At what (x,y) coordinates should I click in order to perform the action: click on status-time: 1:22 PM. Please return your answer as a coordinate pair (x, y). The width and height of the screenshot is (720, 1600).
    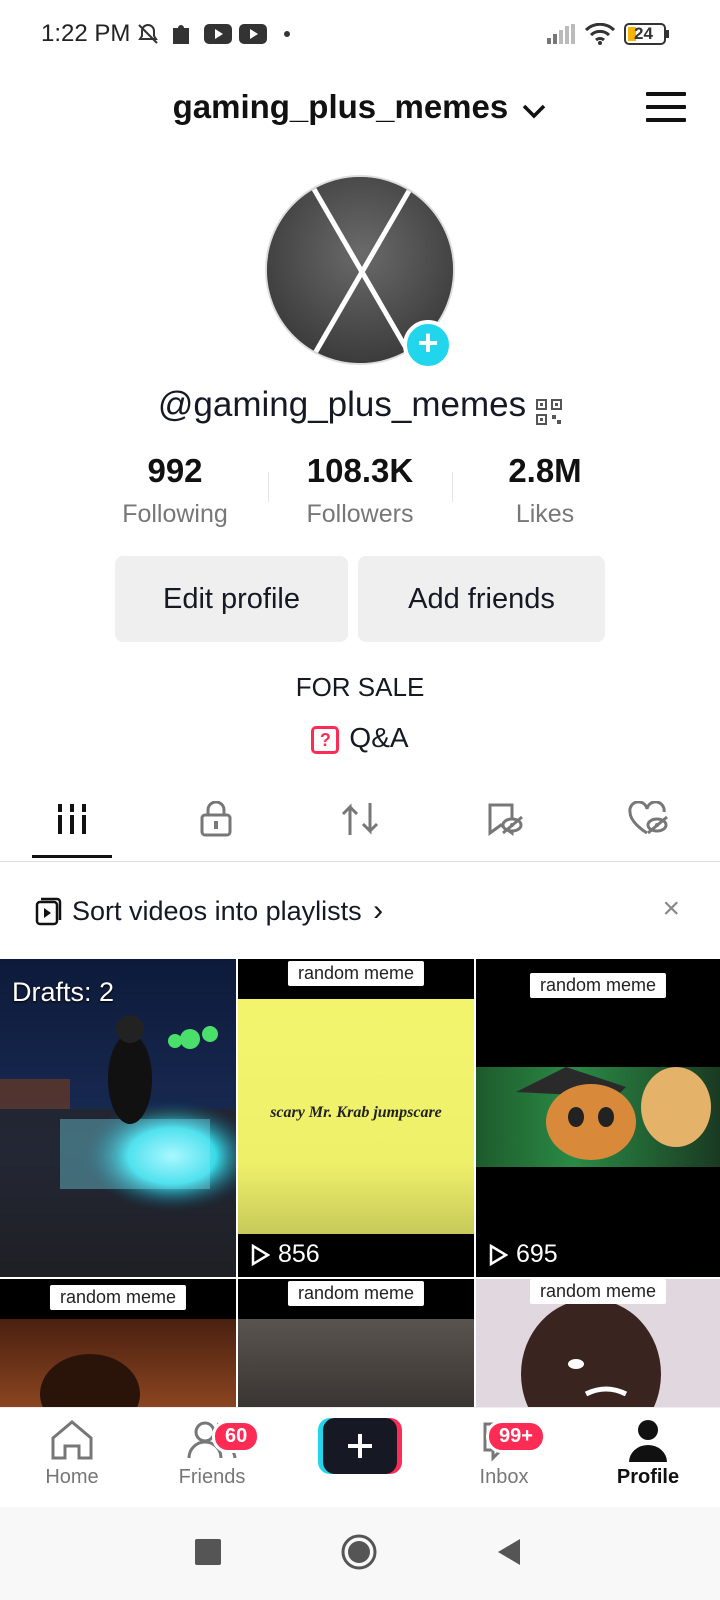
    Looking at the image, I should click on (86, 33).